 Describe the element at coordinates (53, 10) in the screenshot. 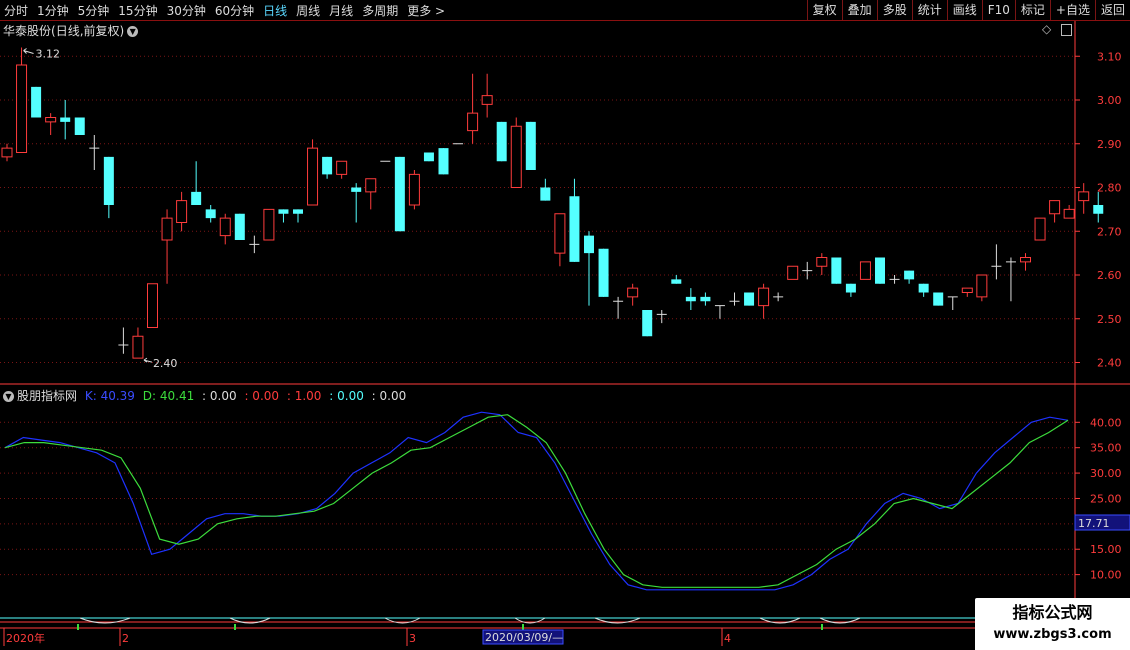

I see `period-tab-1: 1分钟` at that location.